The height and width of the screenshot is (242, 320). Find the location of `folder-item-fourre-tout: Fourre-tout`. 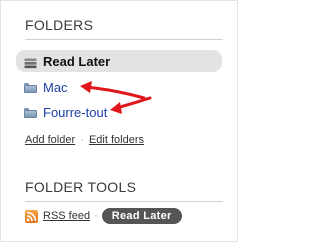

folder-item-fourre-tout: Fourre-tout is located at coordinates (119, 112).